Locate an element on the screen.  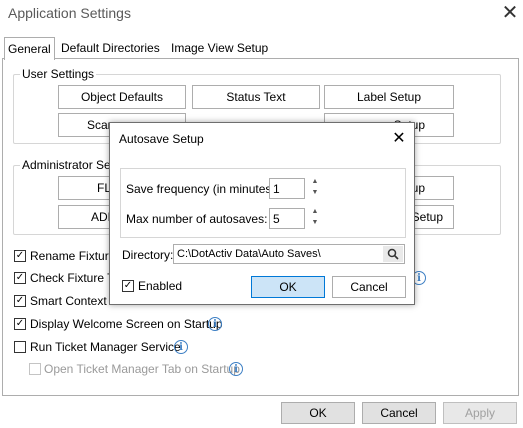
button-label: Setup is located at coordinates (427, 217).